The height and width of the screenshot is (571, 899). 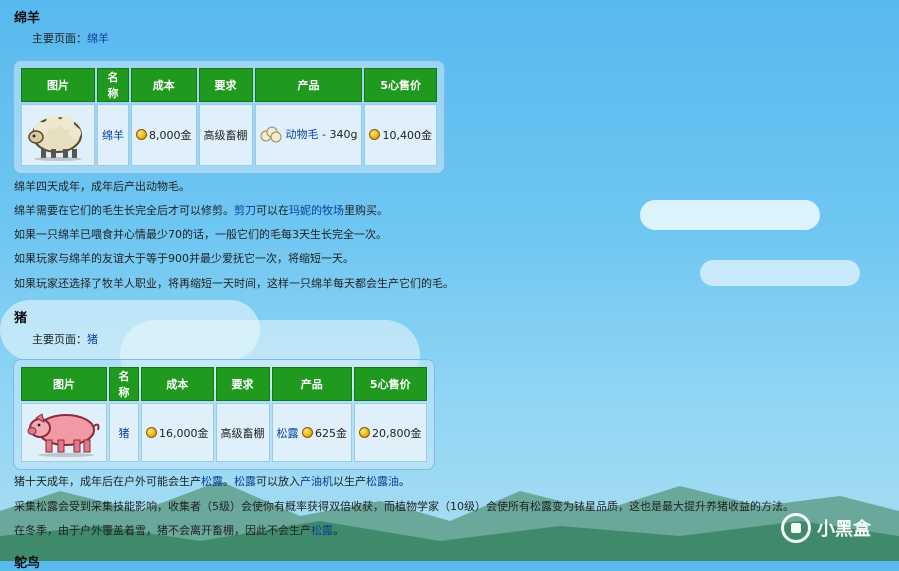 I want to click on shears-link: 剪刀, so click(x=245, y=210).